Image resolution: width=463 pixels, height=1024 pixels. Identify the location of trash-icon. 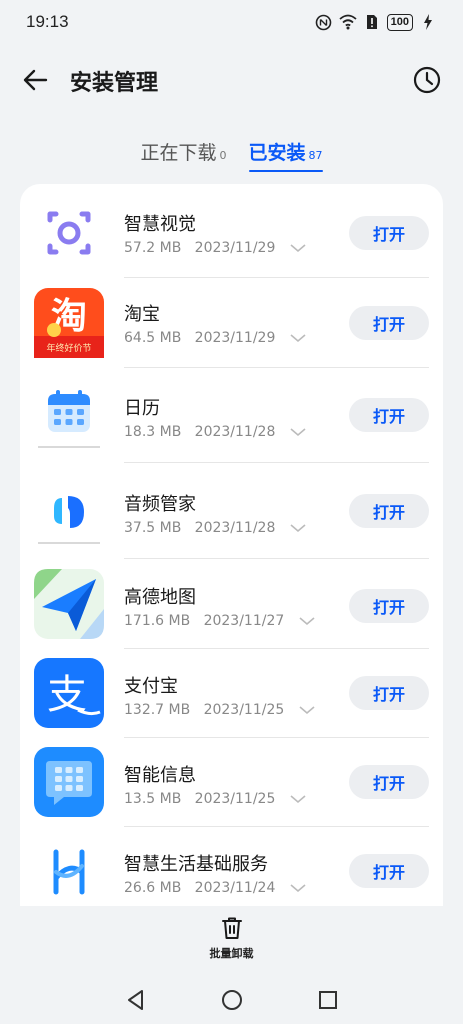
(231, 928).